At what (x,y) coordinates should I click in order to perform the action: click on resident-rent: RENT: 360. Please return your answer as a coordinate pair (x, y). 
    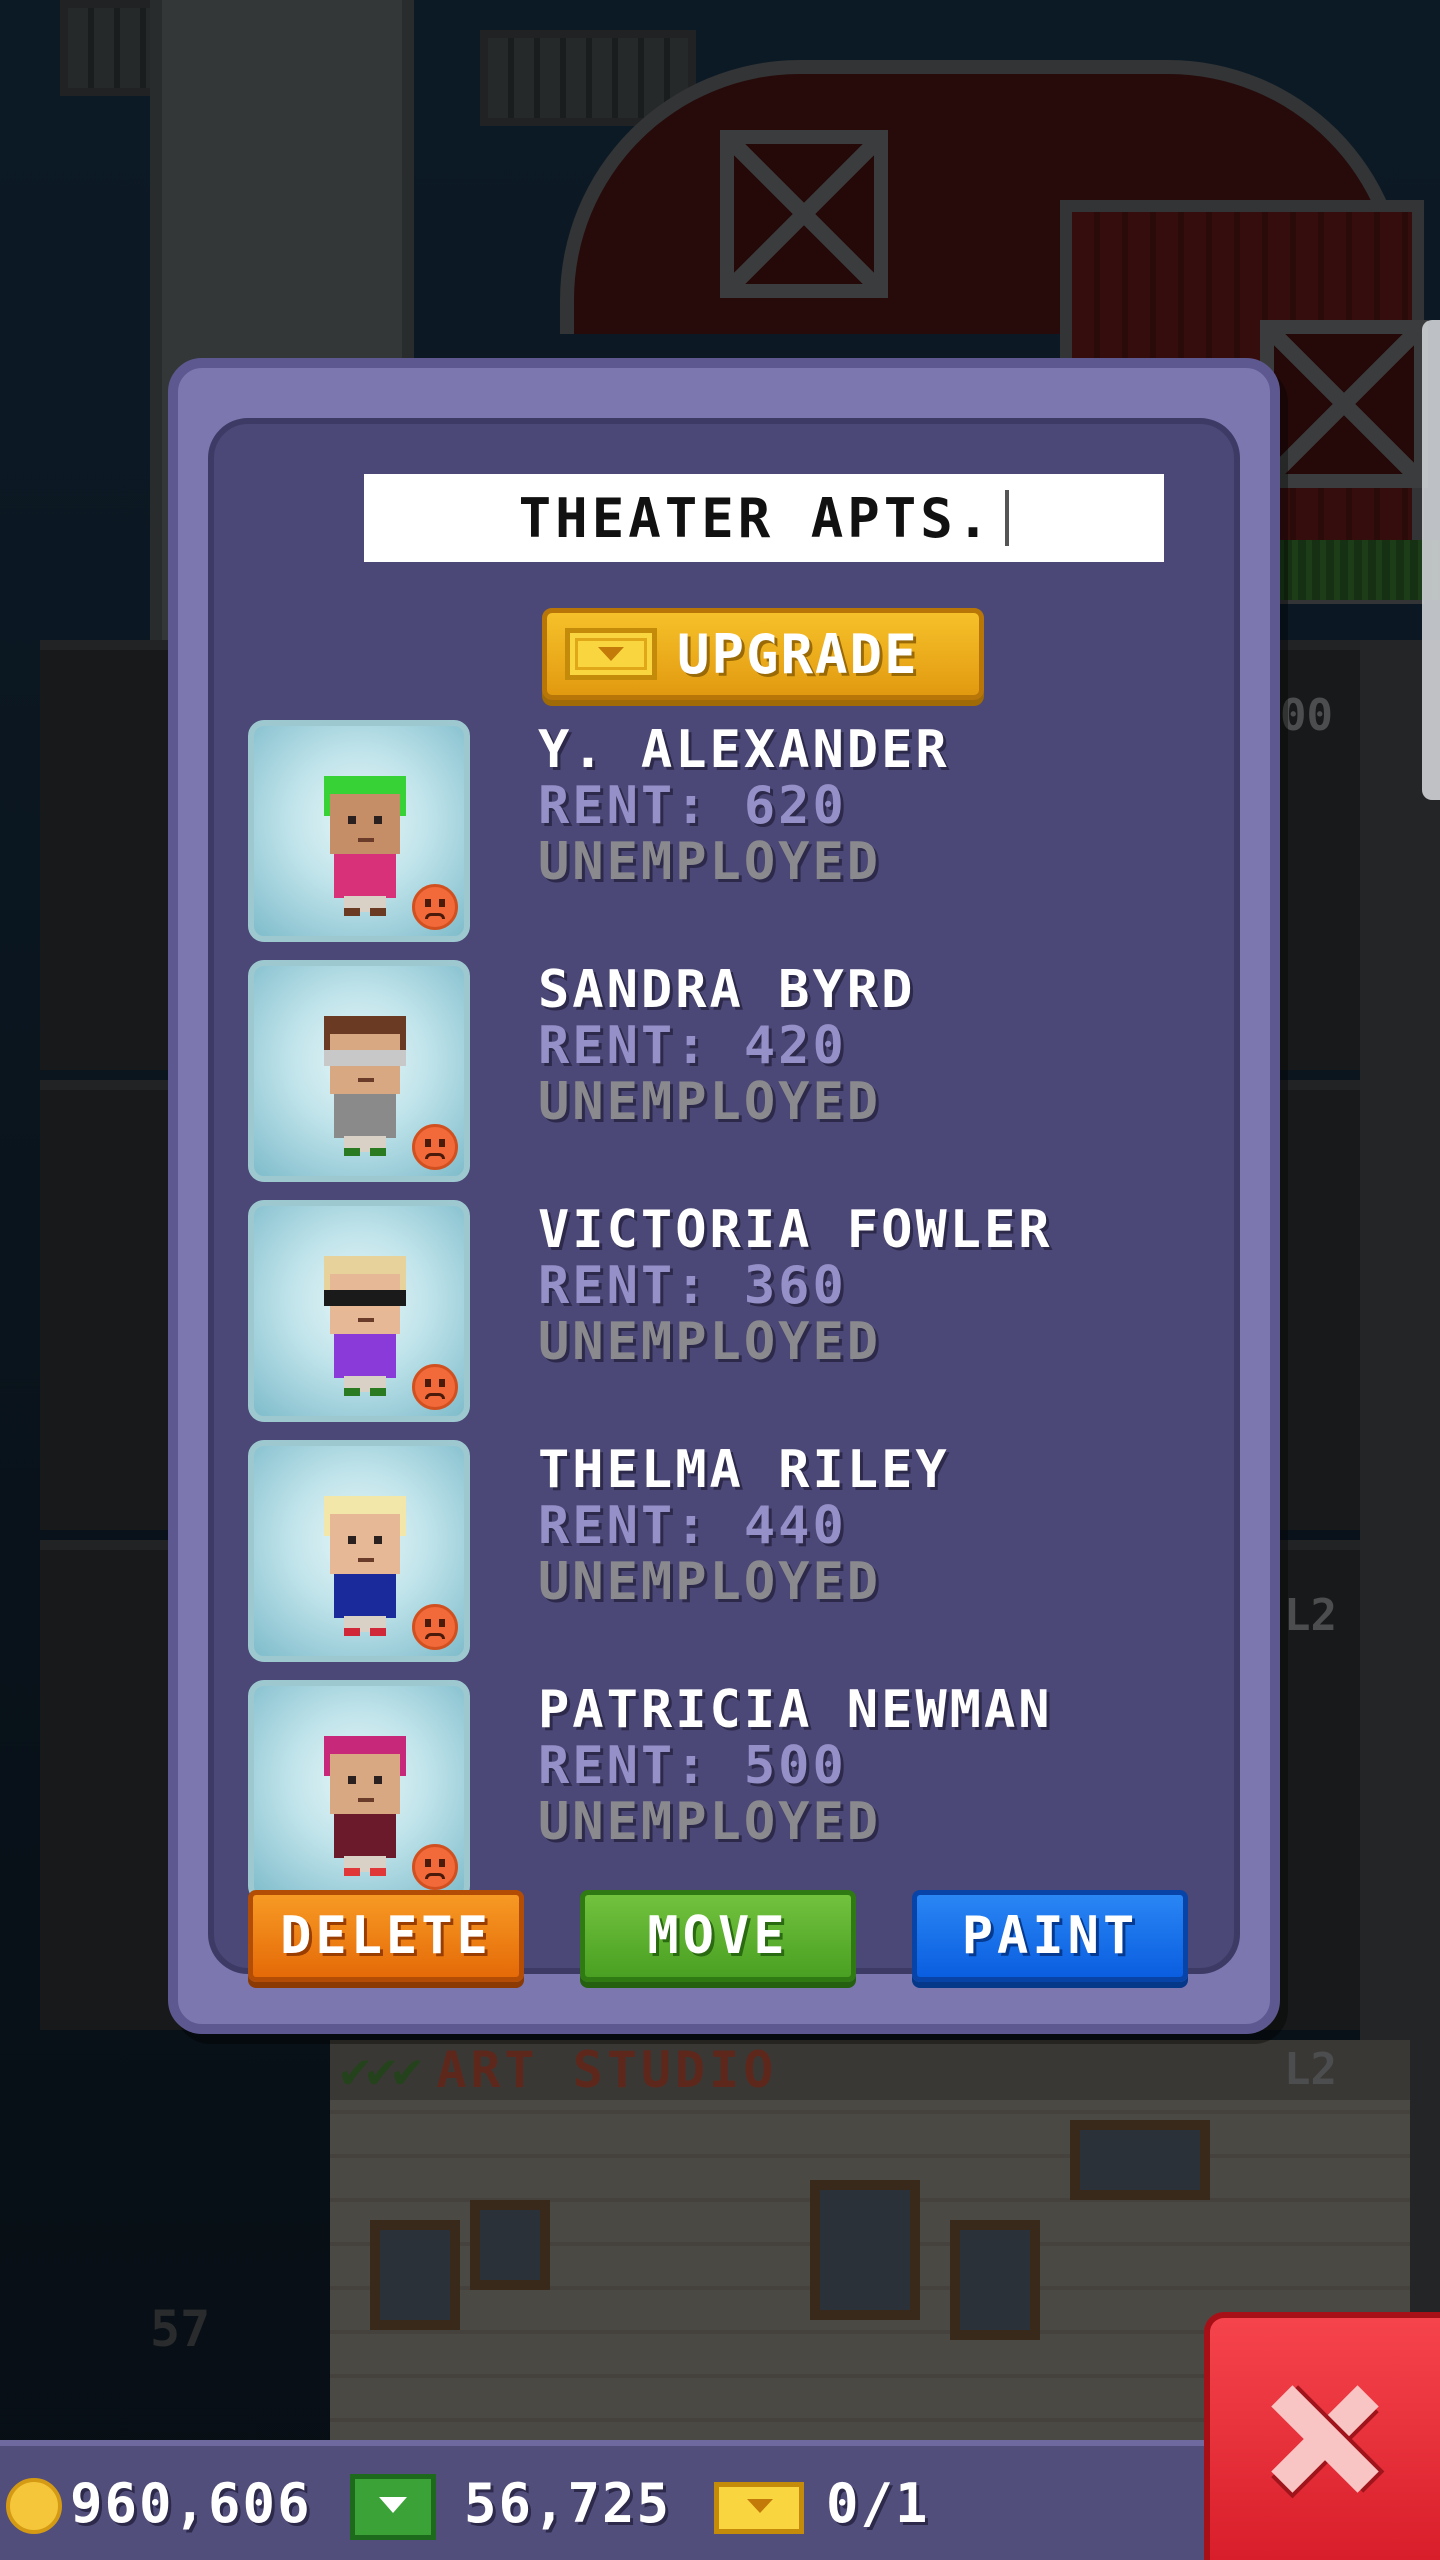
    Looking at the image, I should click on (692, 1286).